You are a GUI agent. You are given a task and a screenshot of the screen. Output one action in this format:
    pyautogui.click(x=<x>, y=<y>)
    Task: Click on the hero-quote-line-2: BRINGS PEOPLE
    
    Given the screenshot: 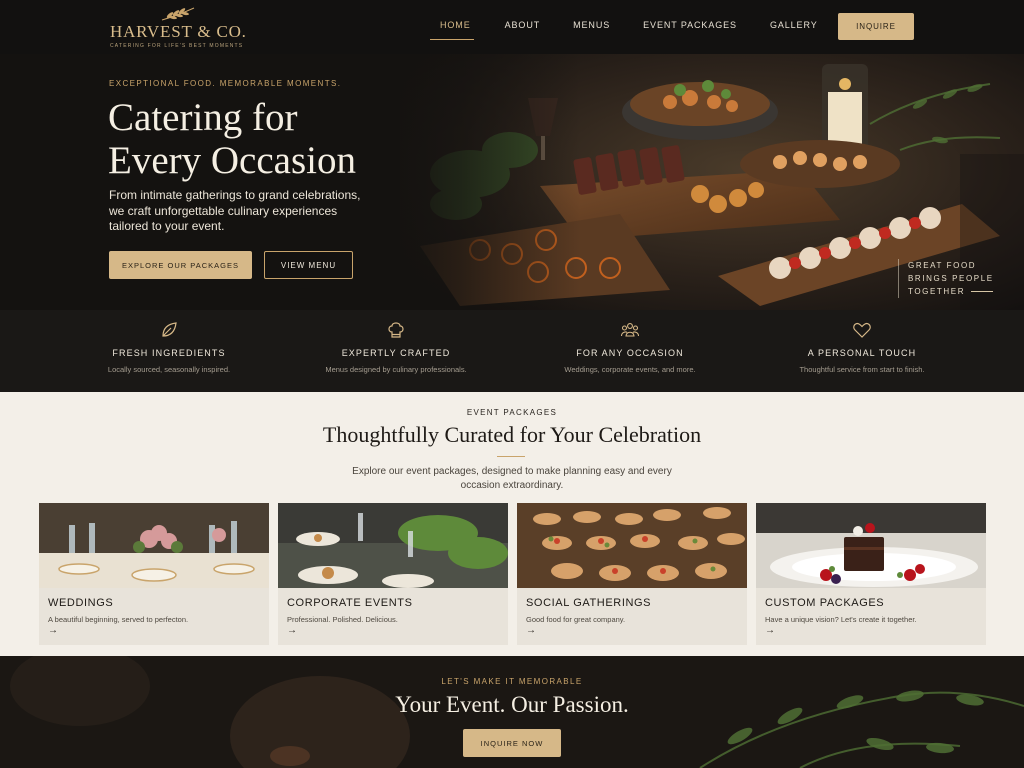 What is the action you would take?
    pyautogui.click(x=951, y=278)
    